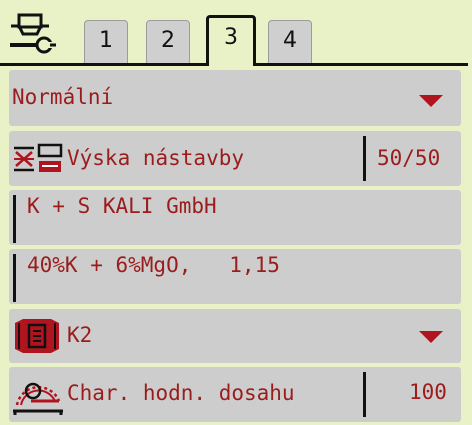 The image size is (472, 425). What do you see at coordinates (63, 97) in the screenshot?
I see `mode-value: Normální` at bounding box center [63, 97].